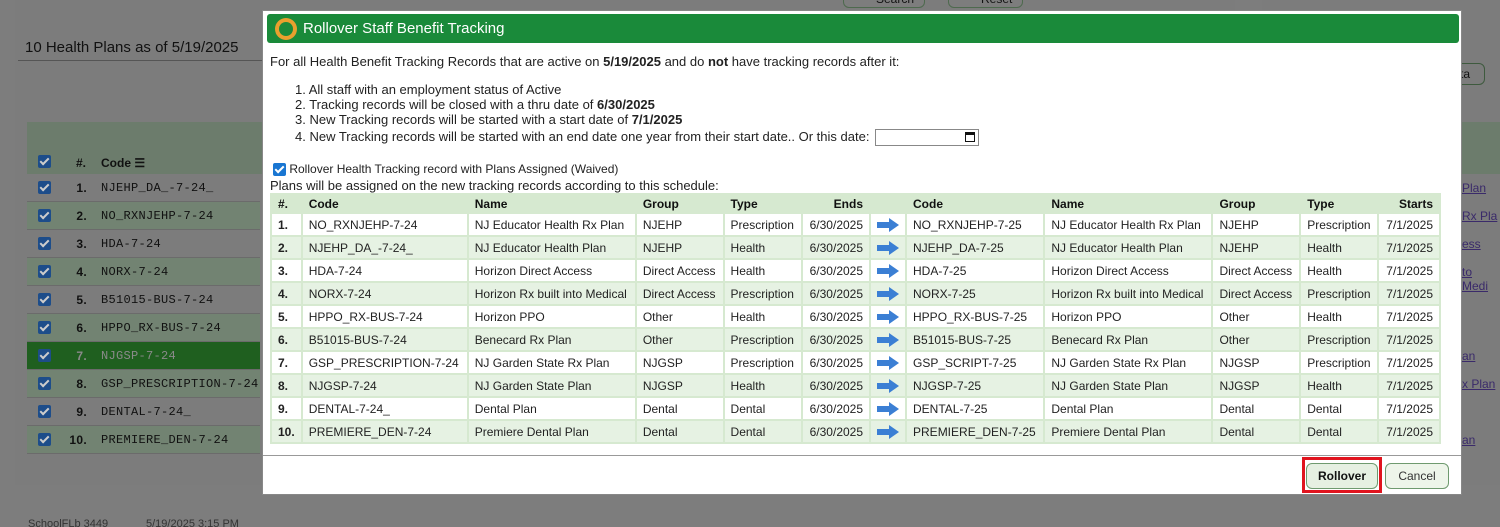  What do you see at coordinates (862, 455) in the screenshot?
I see `dialog-footer-divider` at bounding box center [862, 455].